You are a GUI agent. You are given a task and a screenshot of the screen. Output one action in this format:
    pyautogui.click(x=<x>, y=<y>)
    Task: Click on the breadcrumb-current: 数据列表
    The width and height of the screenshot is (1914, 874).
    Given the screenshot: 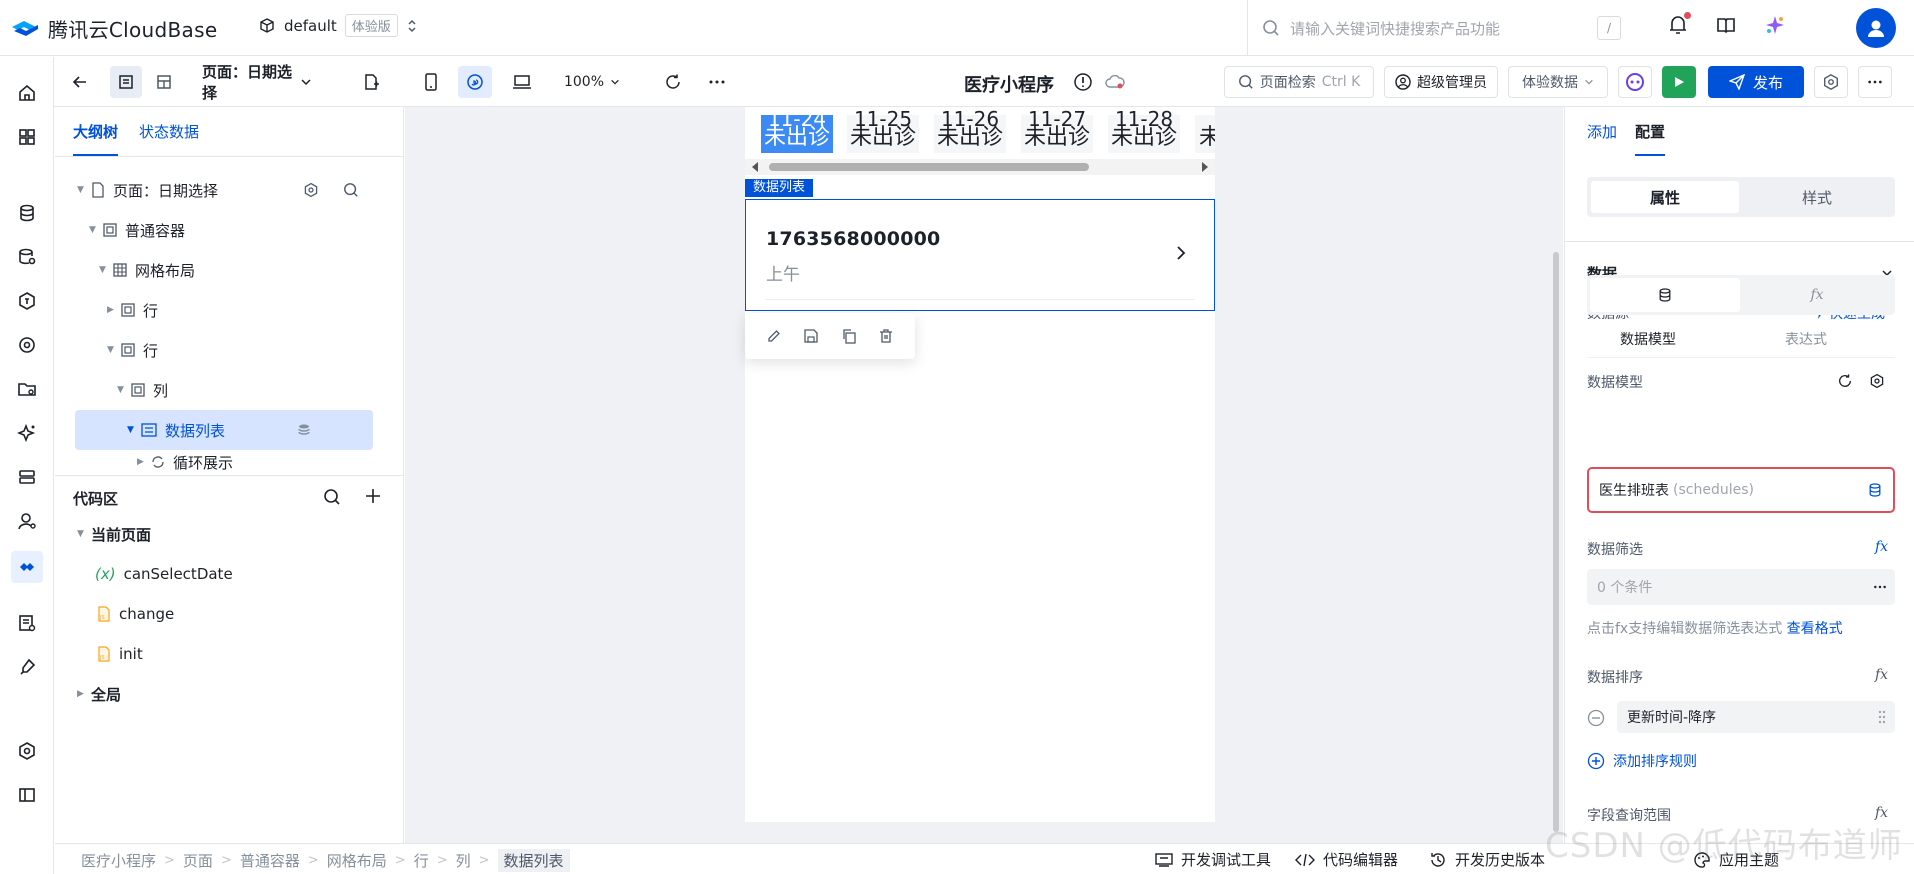 What is the action you would take?
    pyautogui.click(x=533, y=860)
    